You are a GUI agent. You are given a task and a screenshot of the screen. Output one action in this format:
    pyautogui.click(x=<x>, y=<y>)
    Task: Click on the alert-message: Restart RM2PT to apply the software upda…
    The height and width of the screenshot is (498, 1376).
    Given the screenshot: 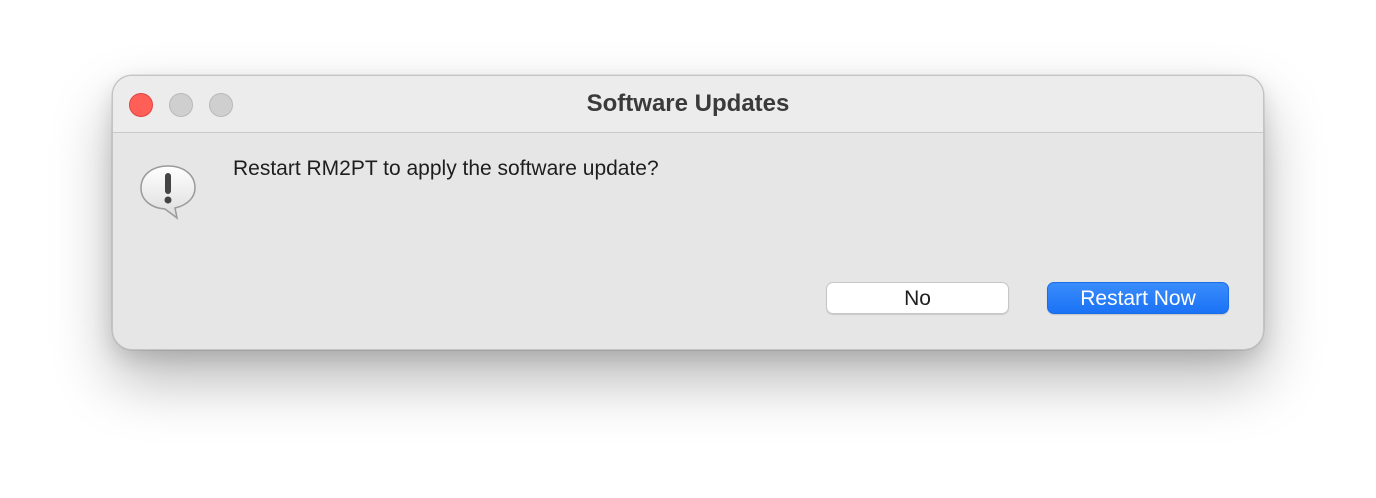 What is the action you would take?
    pyautogui.click(x=446, y=168)
    